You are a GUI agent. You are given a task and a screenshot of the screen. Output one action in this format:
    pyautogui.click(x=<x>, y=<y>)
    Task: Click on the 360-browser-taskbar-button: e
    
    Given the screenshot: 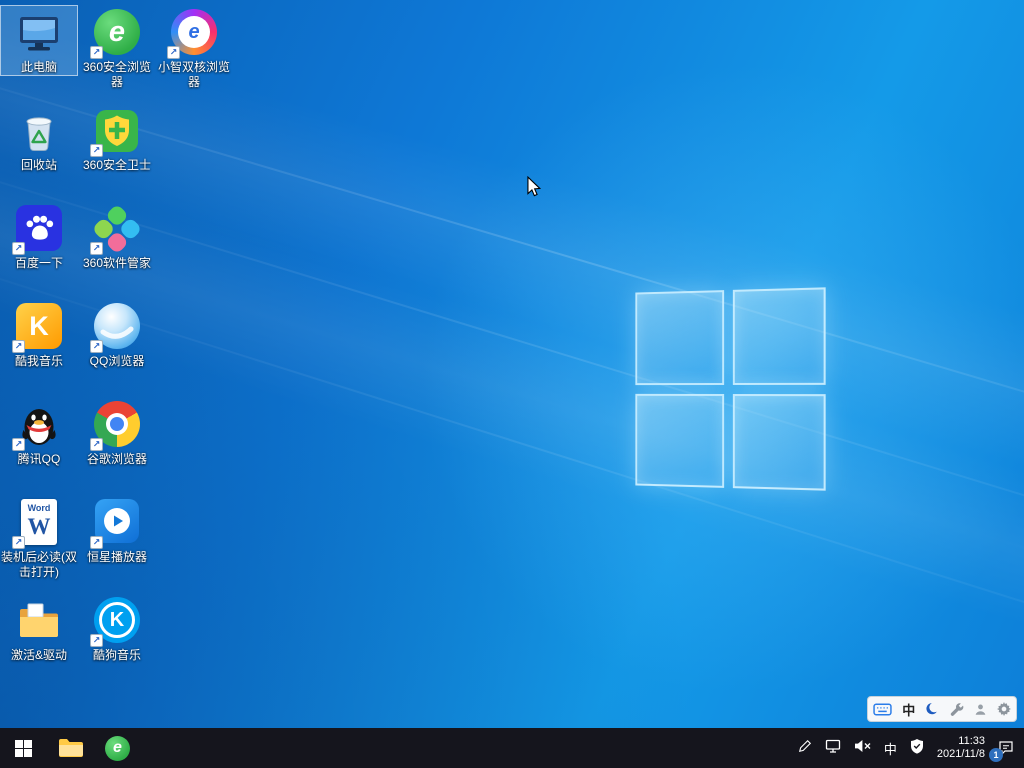 What is the action you would take?
    pyautogui.click(x=117, y=748)
    